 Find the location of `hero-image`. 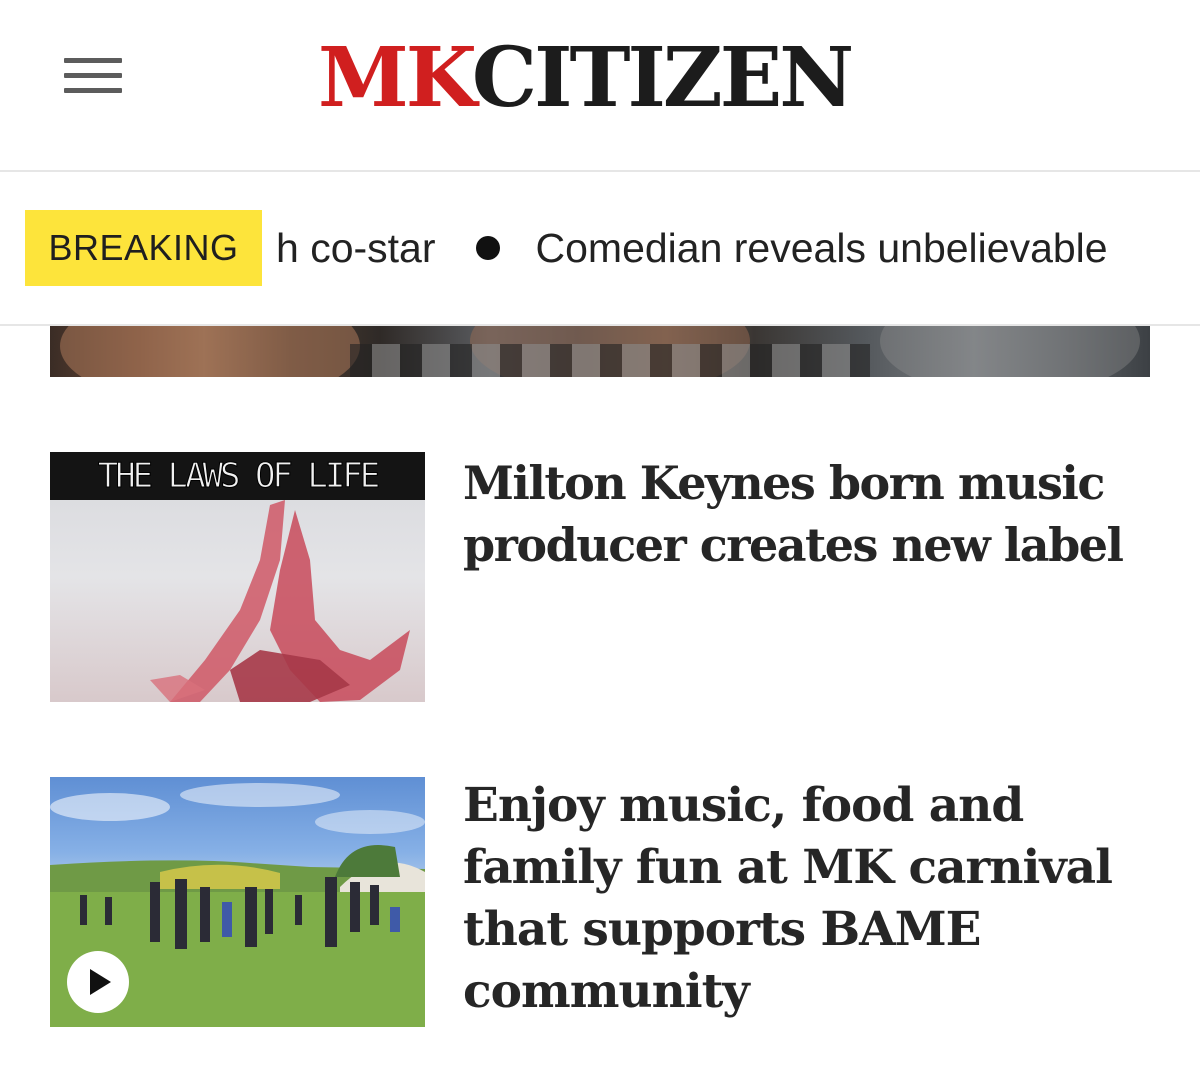

hero-image is located at coordinates (600, 351).